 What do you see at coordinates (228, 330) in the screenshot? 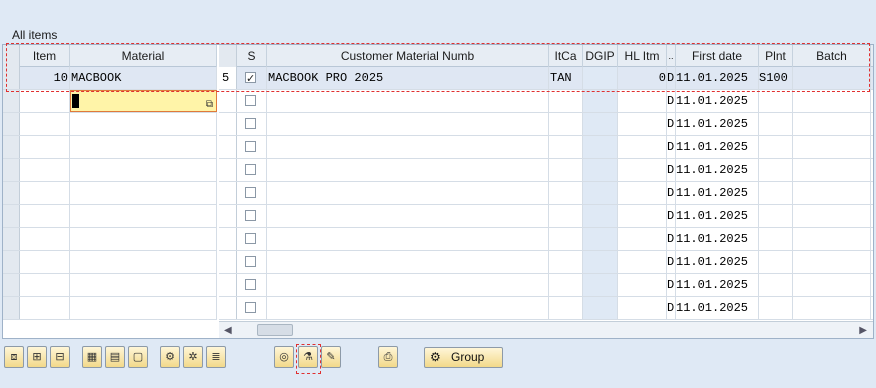
I see `scroll-left-arrow-icon: ◀` at bounding box center [228, 330].